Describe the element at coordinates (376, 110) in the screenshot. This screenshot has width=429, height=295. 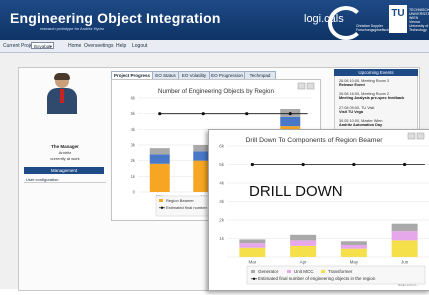
I see `event-item: 27.08 09:00, TU Visit Visit TU Vega` at that location.